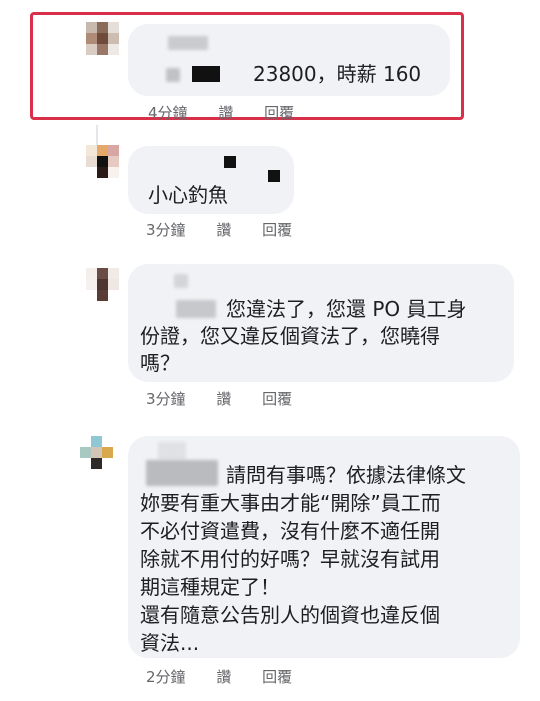 Image resolution: width=540 pixels, height=701 pixels. I want to click on comment-text-line: 嗎？, so click(160, 363).